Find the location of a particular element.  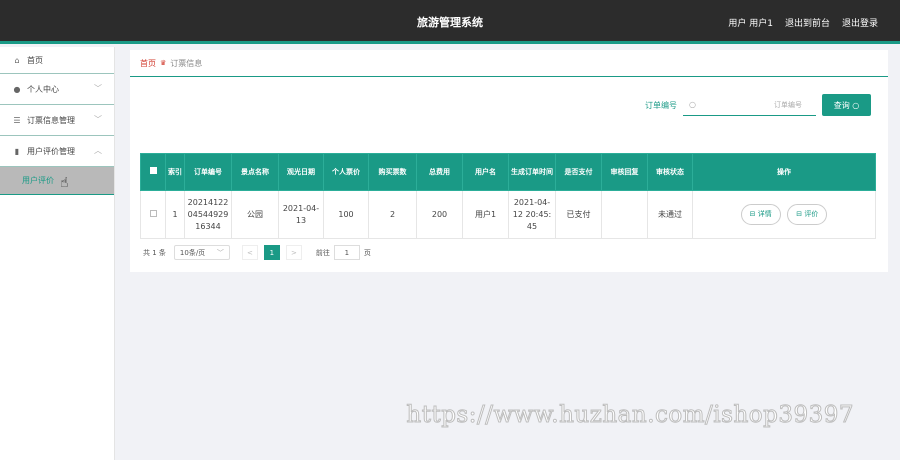

cell-date: 2021-04- 13 is located at coordinates (301, 214).